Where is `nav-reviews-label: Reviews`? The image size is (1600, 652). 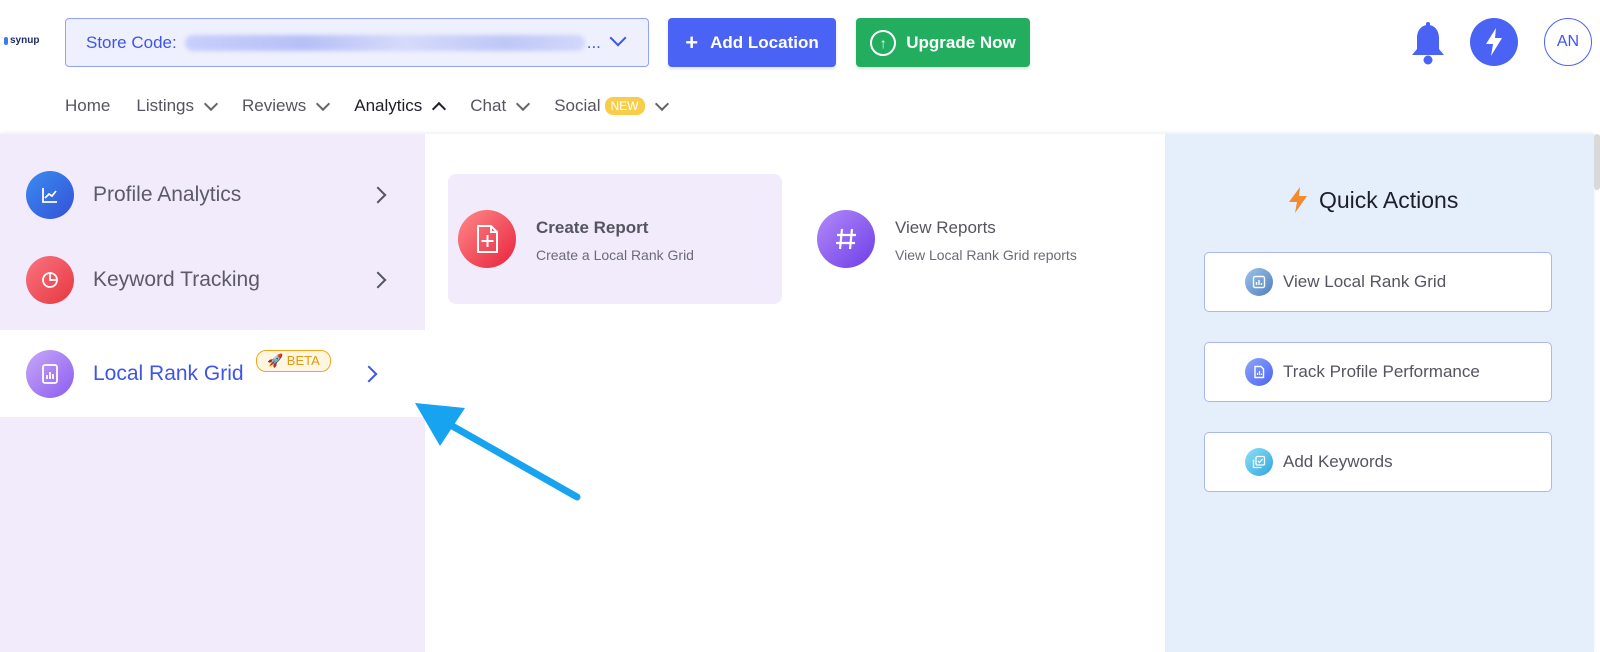
nav-reviews-label: Reviews is located at coordinates (274, 105).